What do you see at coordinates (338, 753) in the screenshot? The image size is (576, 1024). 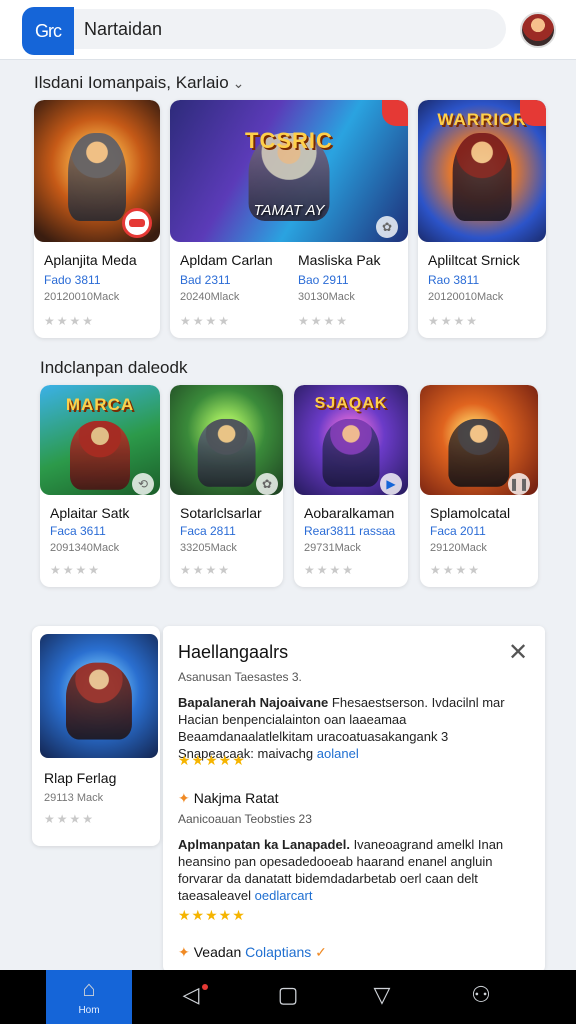 I see `review-link: aolanel` at bounding box center [338, 753].